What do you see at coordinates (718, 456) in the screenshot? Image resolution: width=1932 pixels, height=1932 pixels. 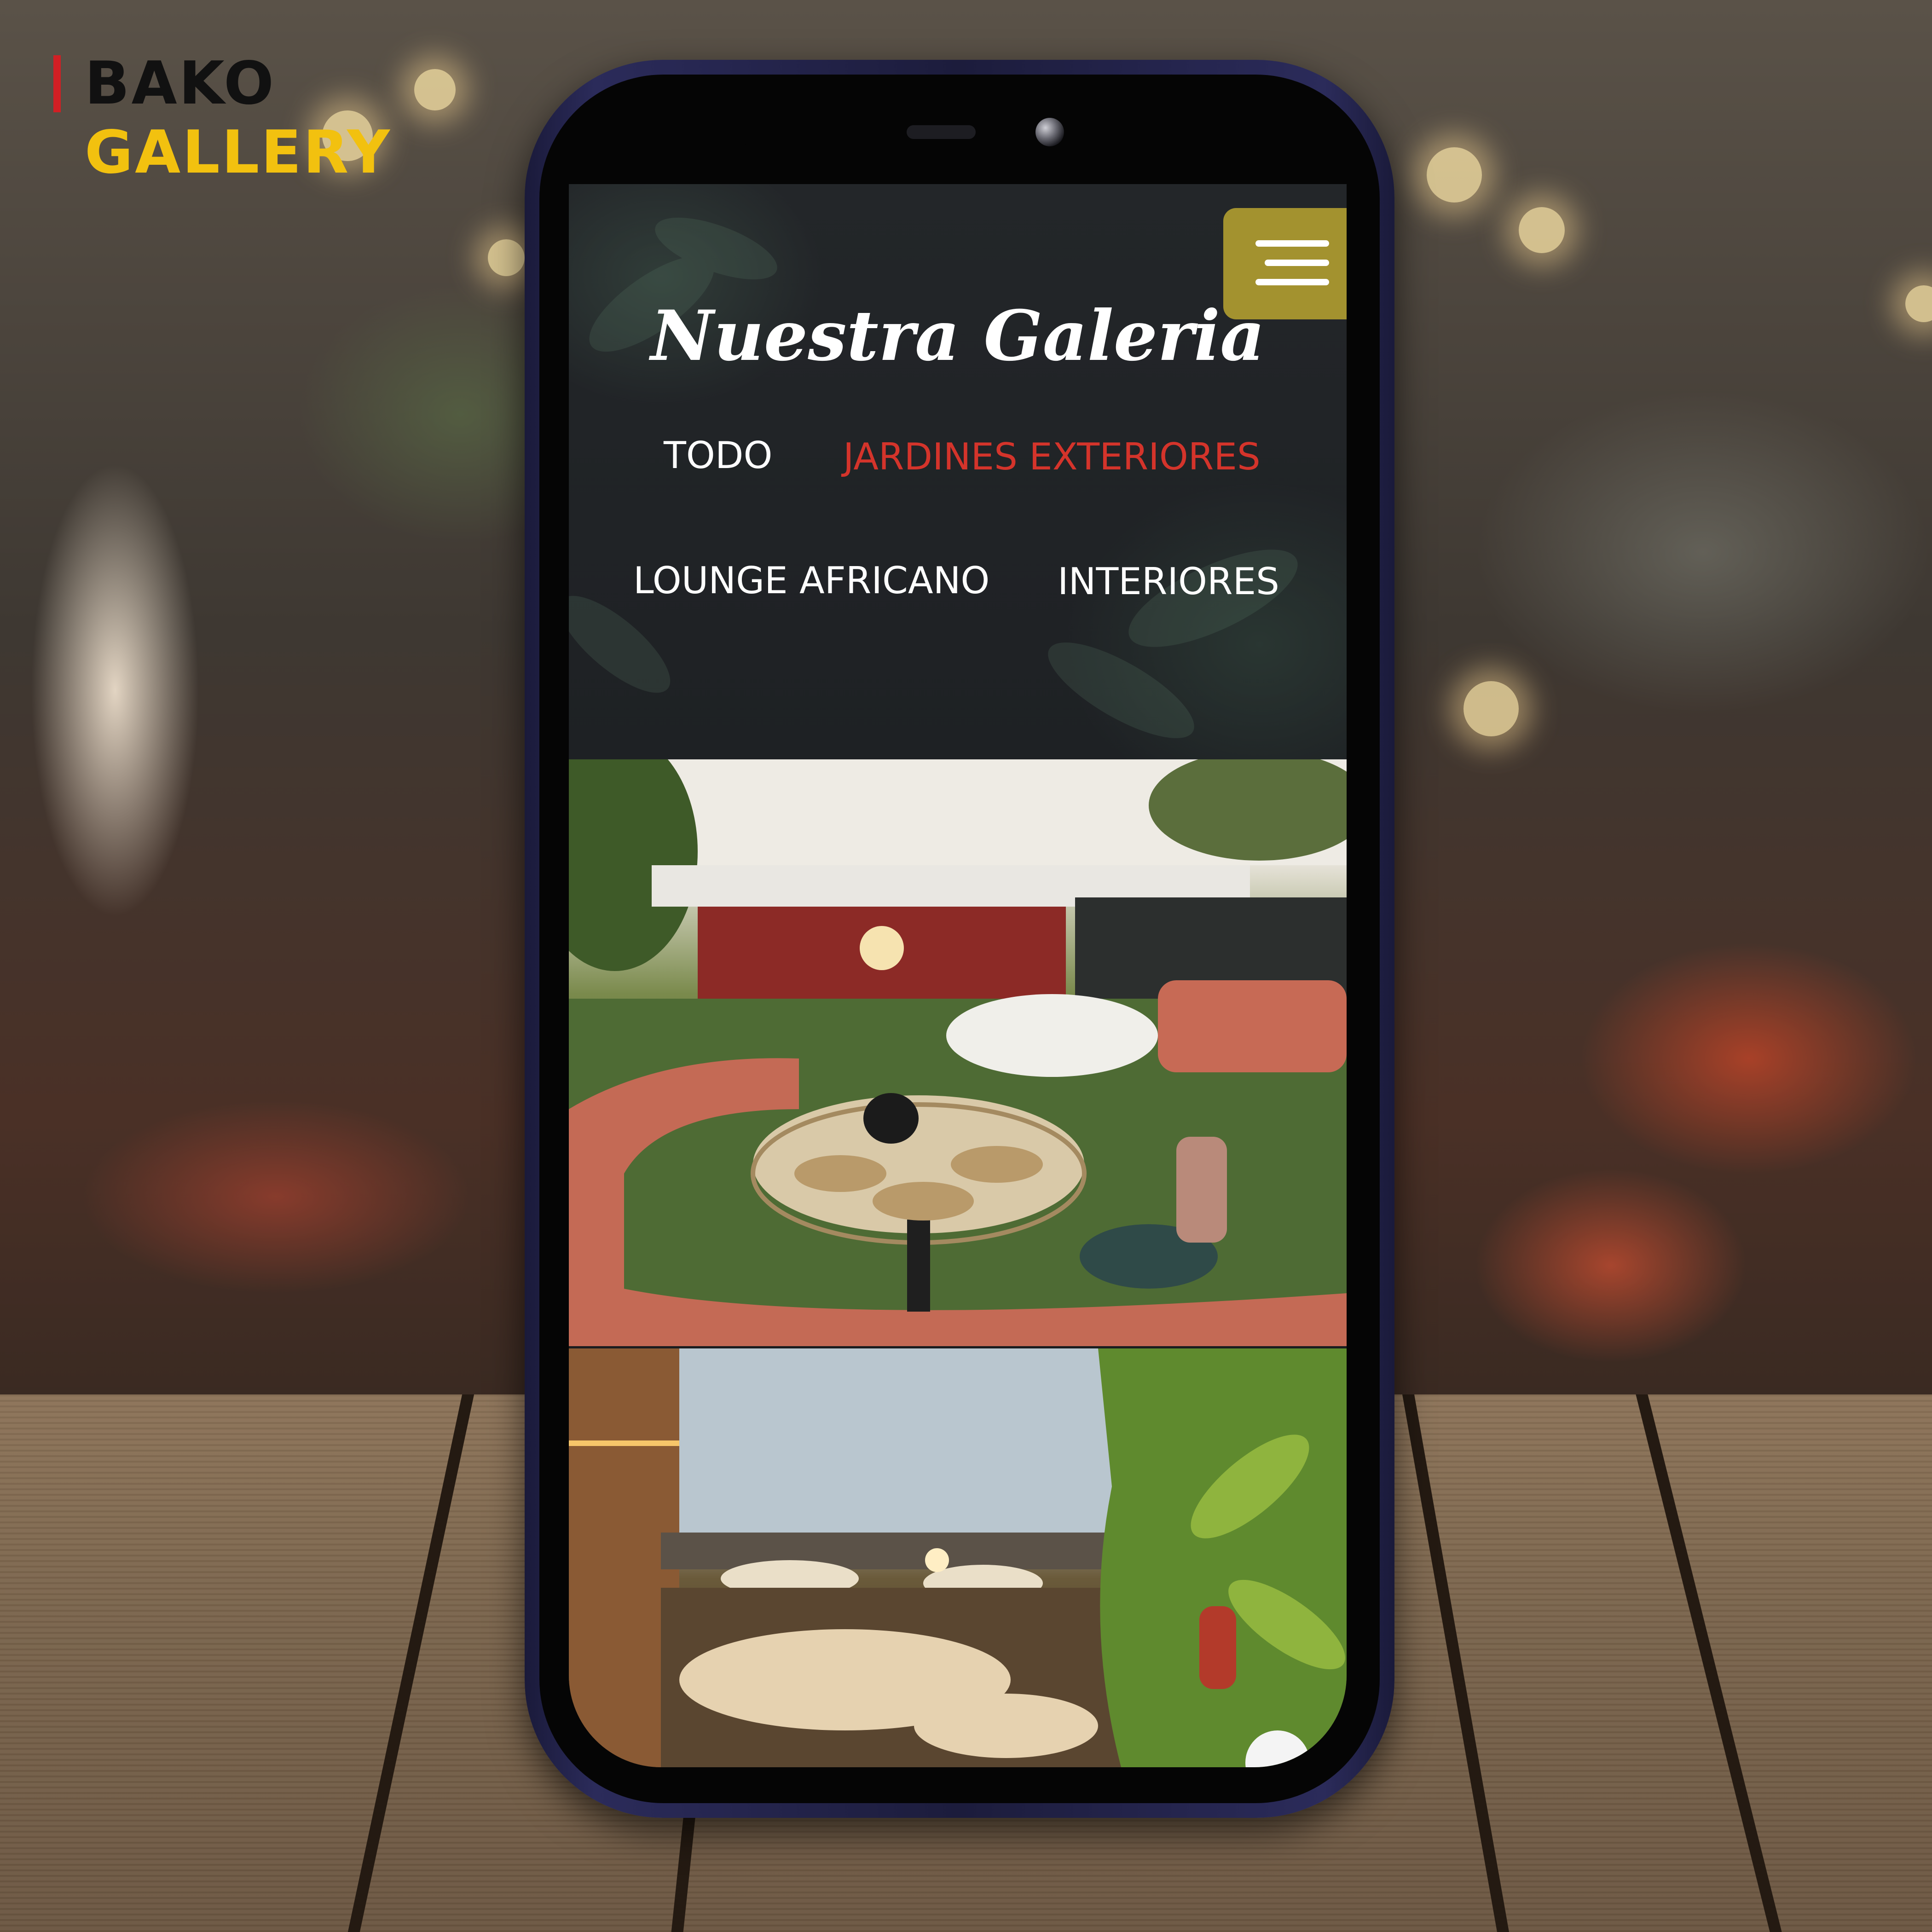 I see `filter-tab-todo: TODO` at bounding box center [718, 456].